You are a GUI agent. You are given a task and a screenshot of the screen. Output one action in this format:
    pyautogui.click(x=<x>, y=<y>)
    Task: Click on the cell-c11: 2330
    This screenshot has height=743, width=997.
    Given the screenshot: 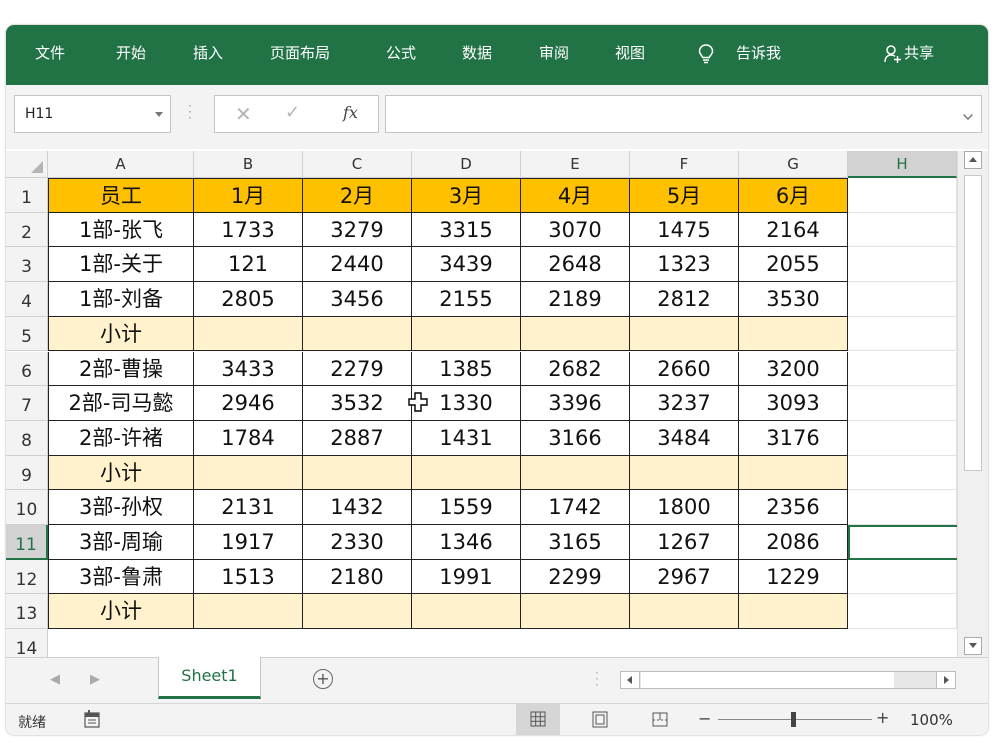 What is the action you would take?
    pyautogui.click(x=357, y=542)
    